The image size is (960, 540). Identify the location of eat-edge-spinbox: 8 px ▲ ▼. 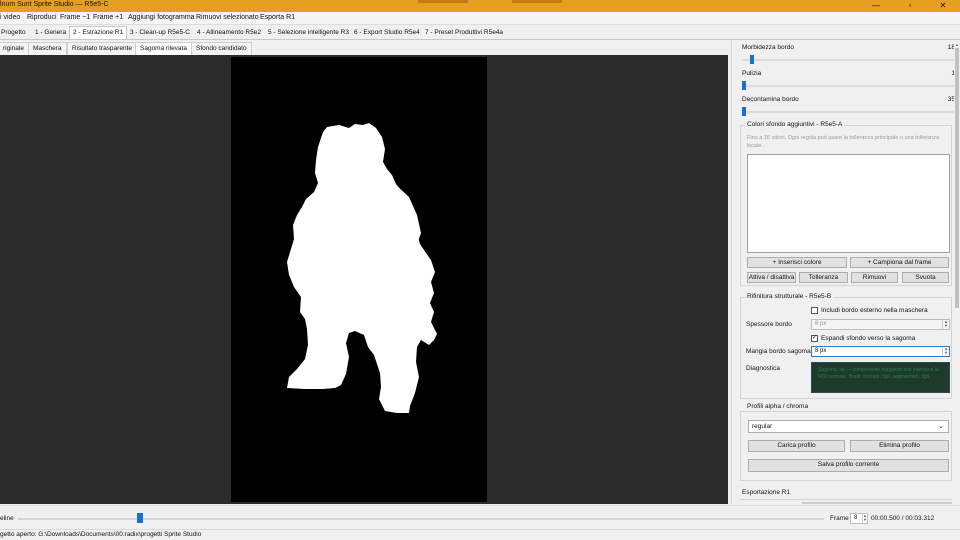
(880, 351).